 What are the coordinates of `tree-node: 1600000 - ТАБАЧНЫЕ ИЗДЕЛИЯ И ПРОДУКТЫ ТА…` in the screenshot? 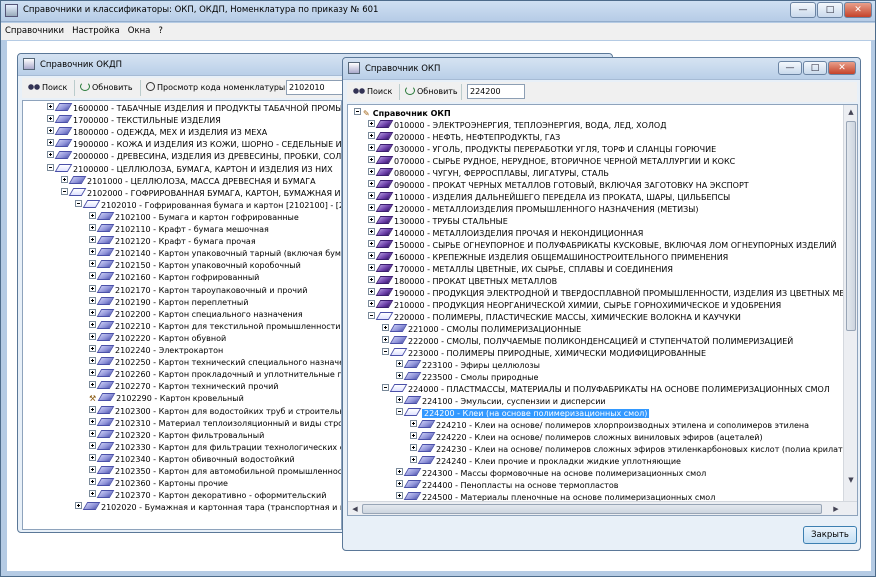 It's located at (194, 109).